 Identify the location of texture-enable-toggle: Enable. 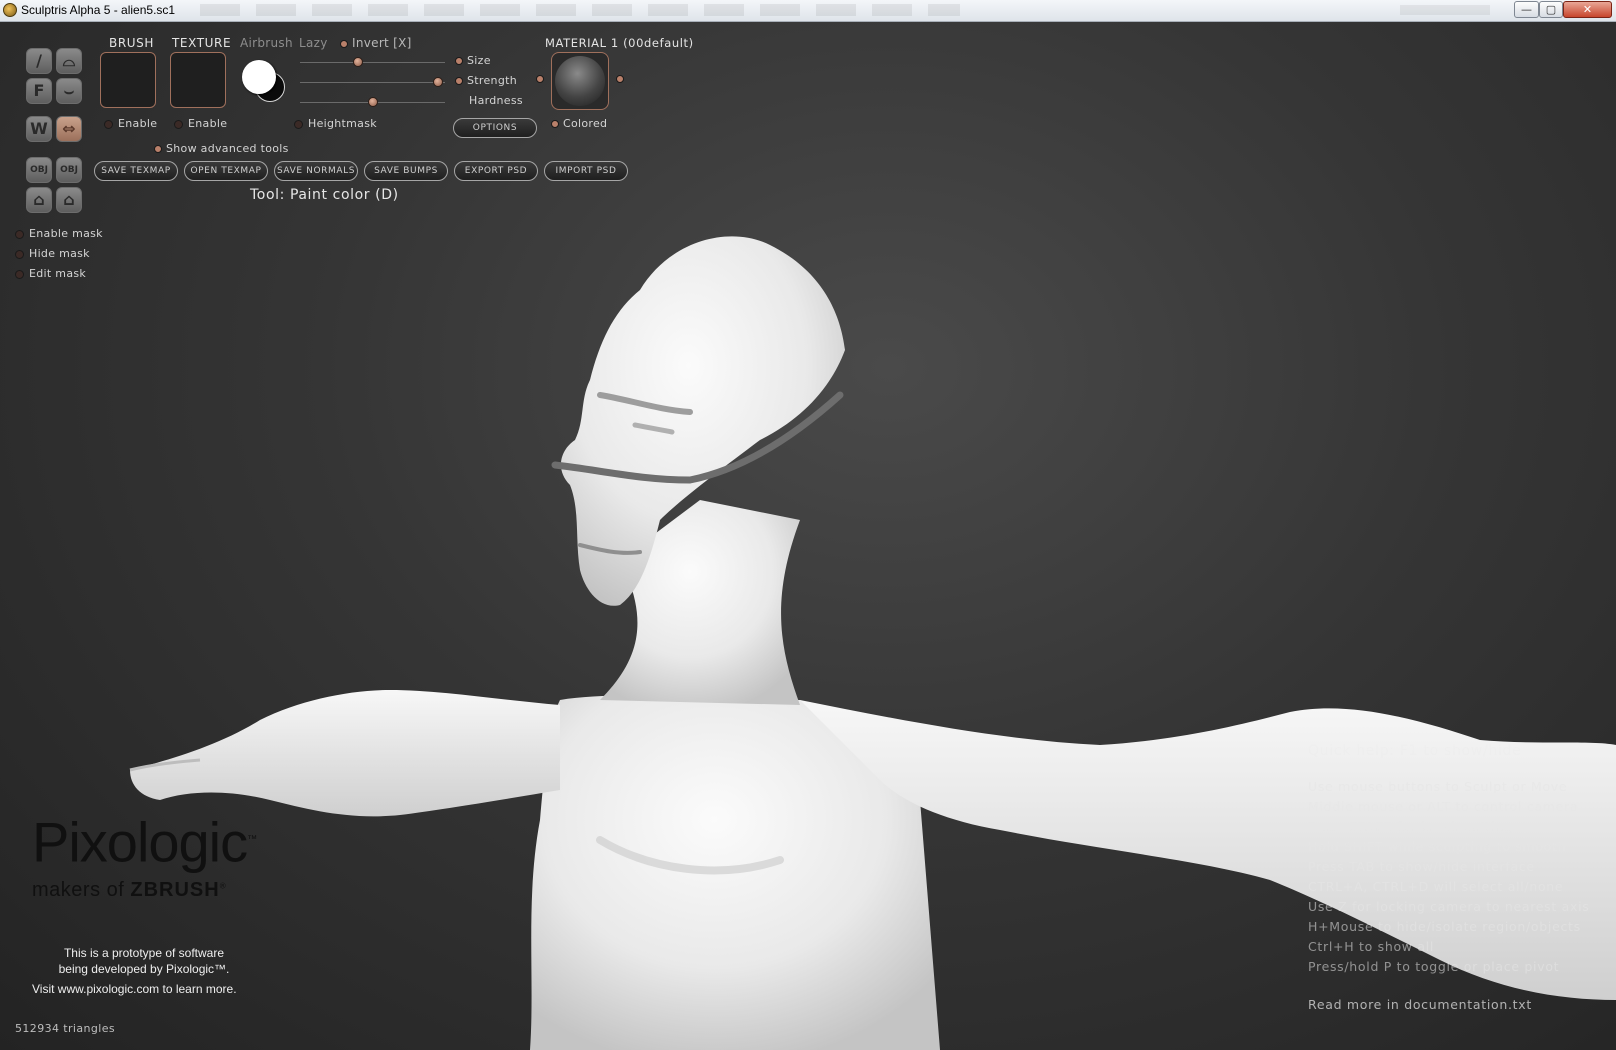
(200, 123).